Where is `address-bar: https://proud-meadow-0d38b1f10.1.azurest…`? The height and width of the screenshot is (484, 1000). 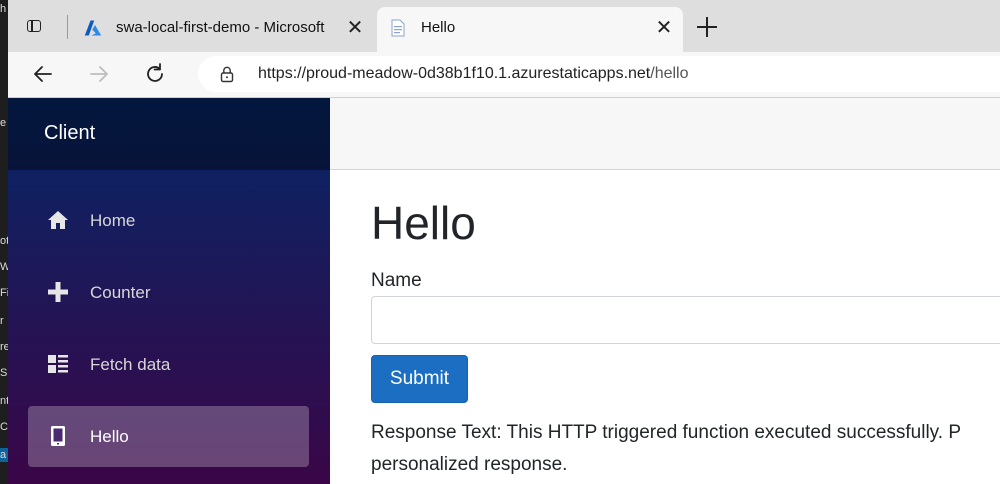
address-bar: https://proud-meadow-0d38b1f10.1.azurest… is located at coordinates (599, 74).